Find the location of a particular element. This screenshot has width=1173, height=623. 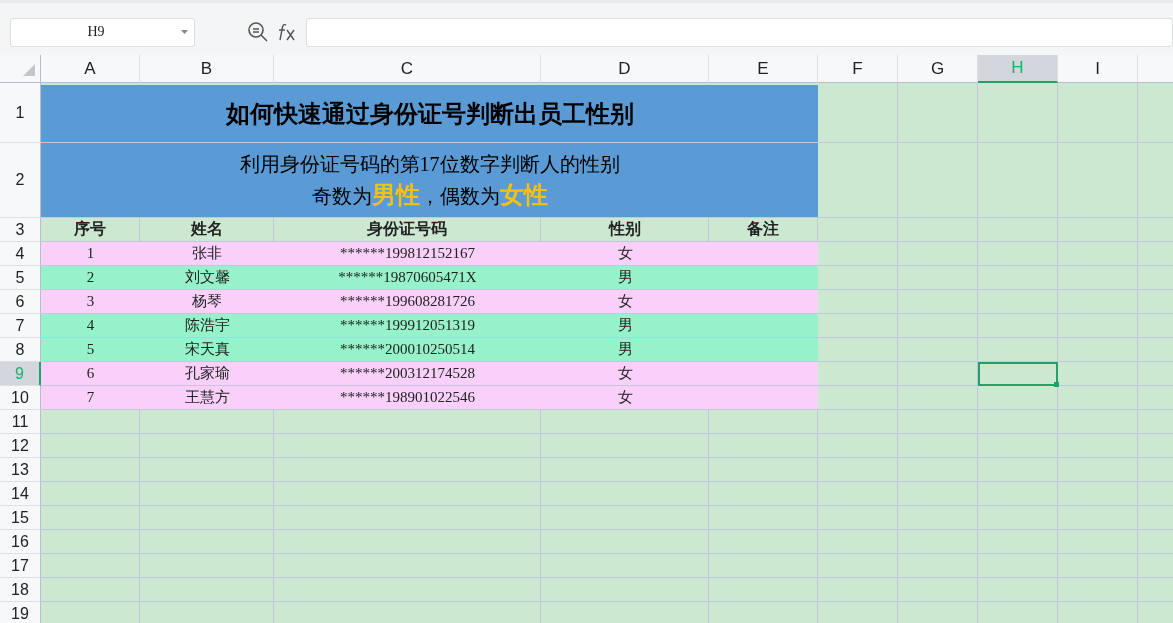

name-box: H9 is located at coordinates (102, 32).